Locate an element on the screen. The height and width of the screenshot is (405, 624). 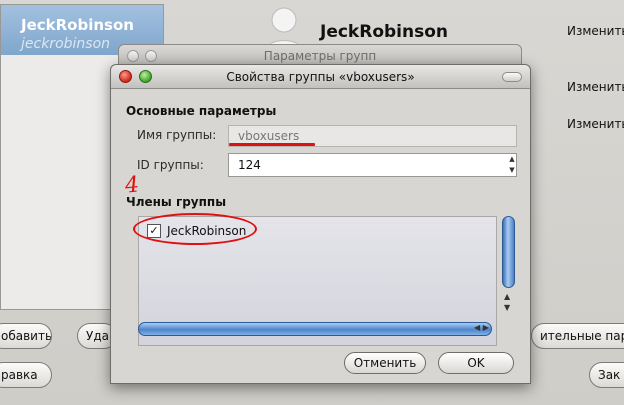
help-button-label: равка is located at coordinates (19, 375).